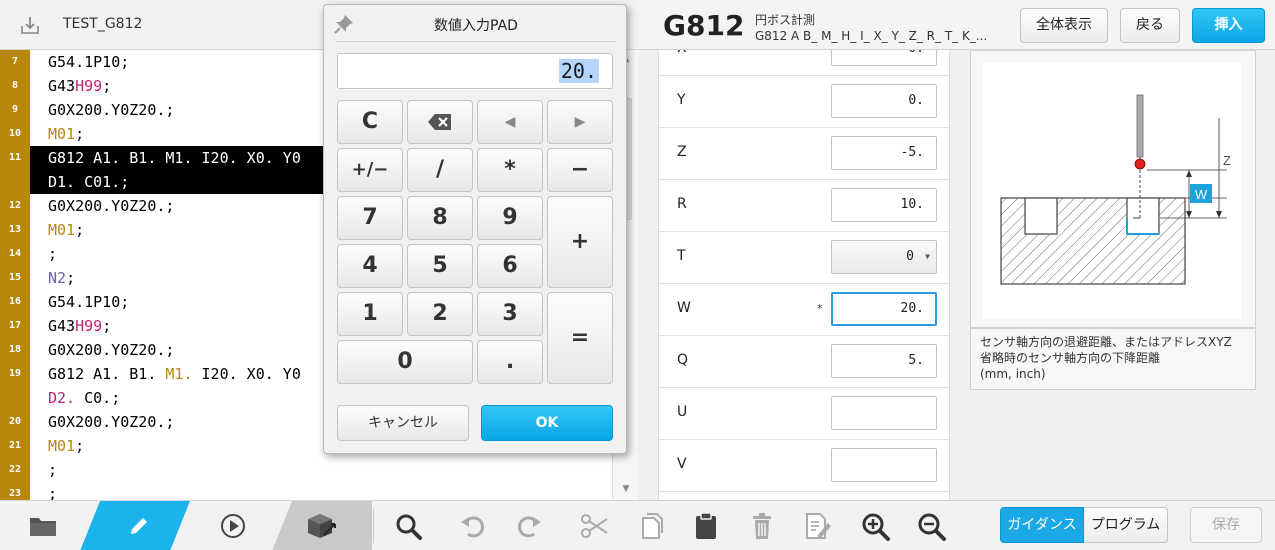  I want to click on key-4: 4, so click(370, 266).